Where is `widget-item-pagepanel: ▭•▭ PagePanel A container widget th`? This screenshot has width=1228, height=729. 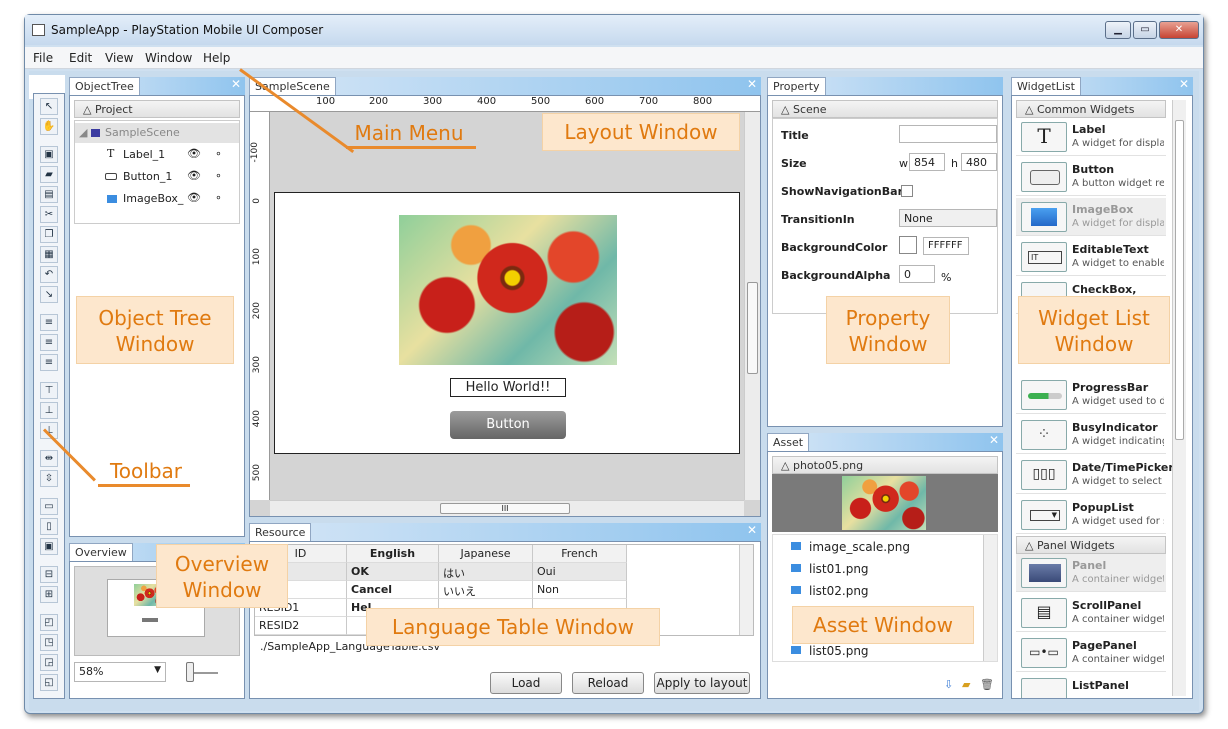 widget-item-pagepanel: ▭•▭ PagePanel A container widget th is located at coordinates (1091, 653).